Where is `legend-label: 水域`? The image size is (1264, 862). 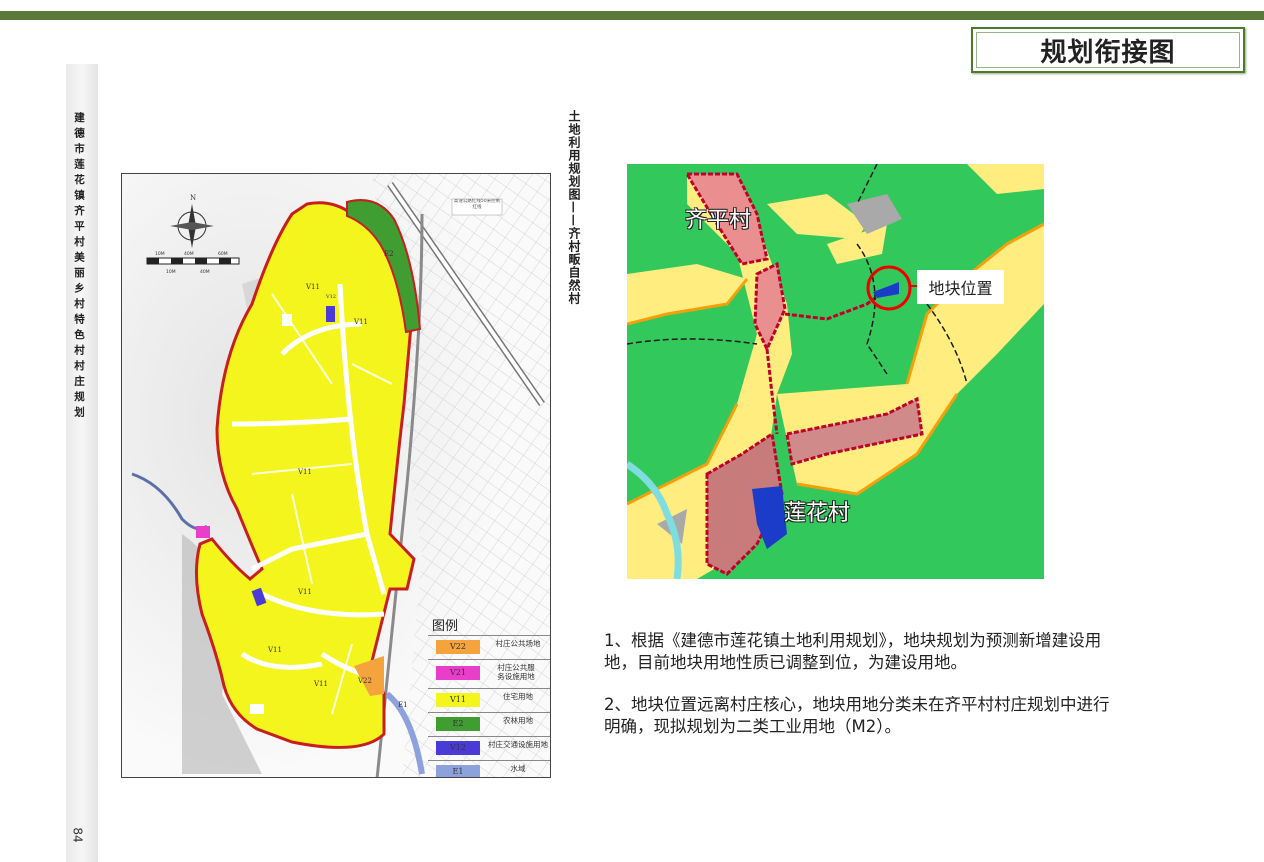 legend-label: 水域 is located at coordinates (518, 768).